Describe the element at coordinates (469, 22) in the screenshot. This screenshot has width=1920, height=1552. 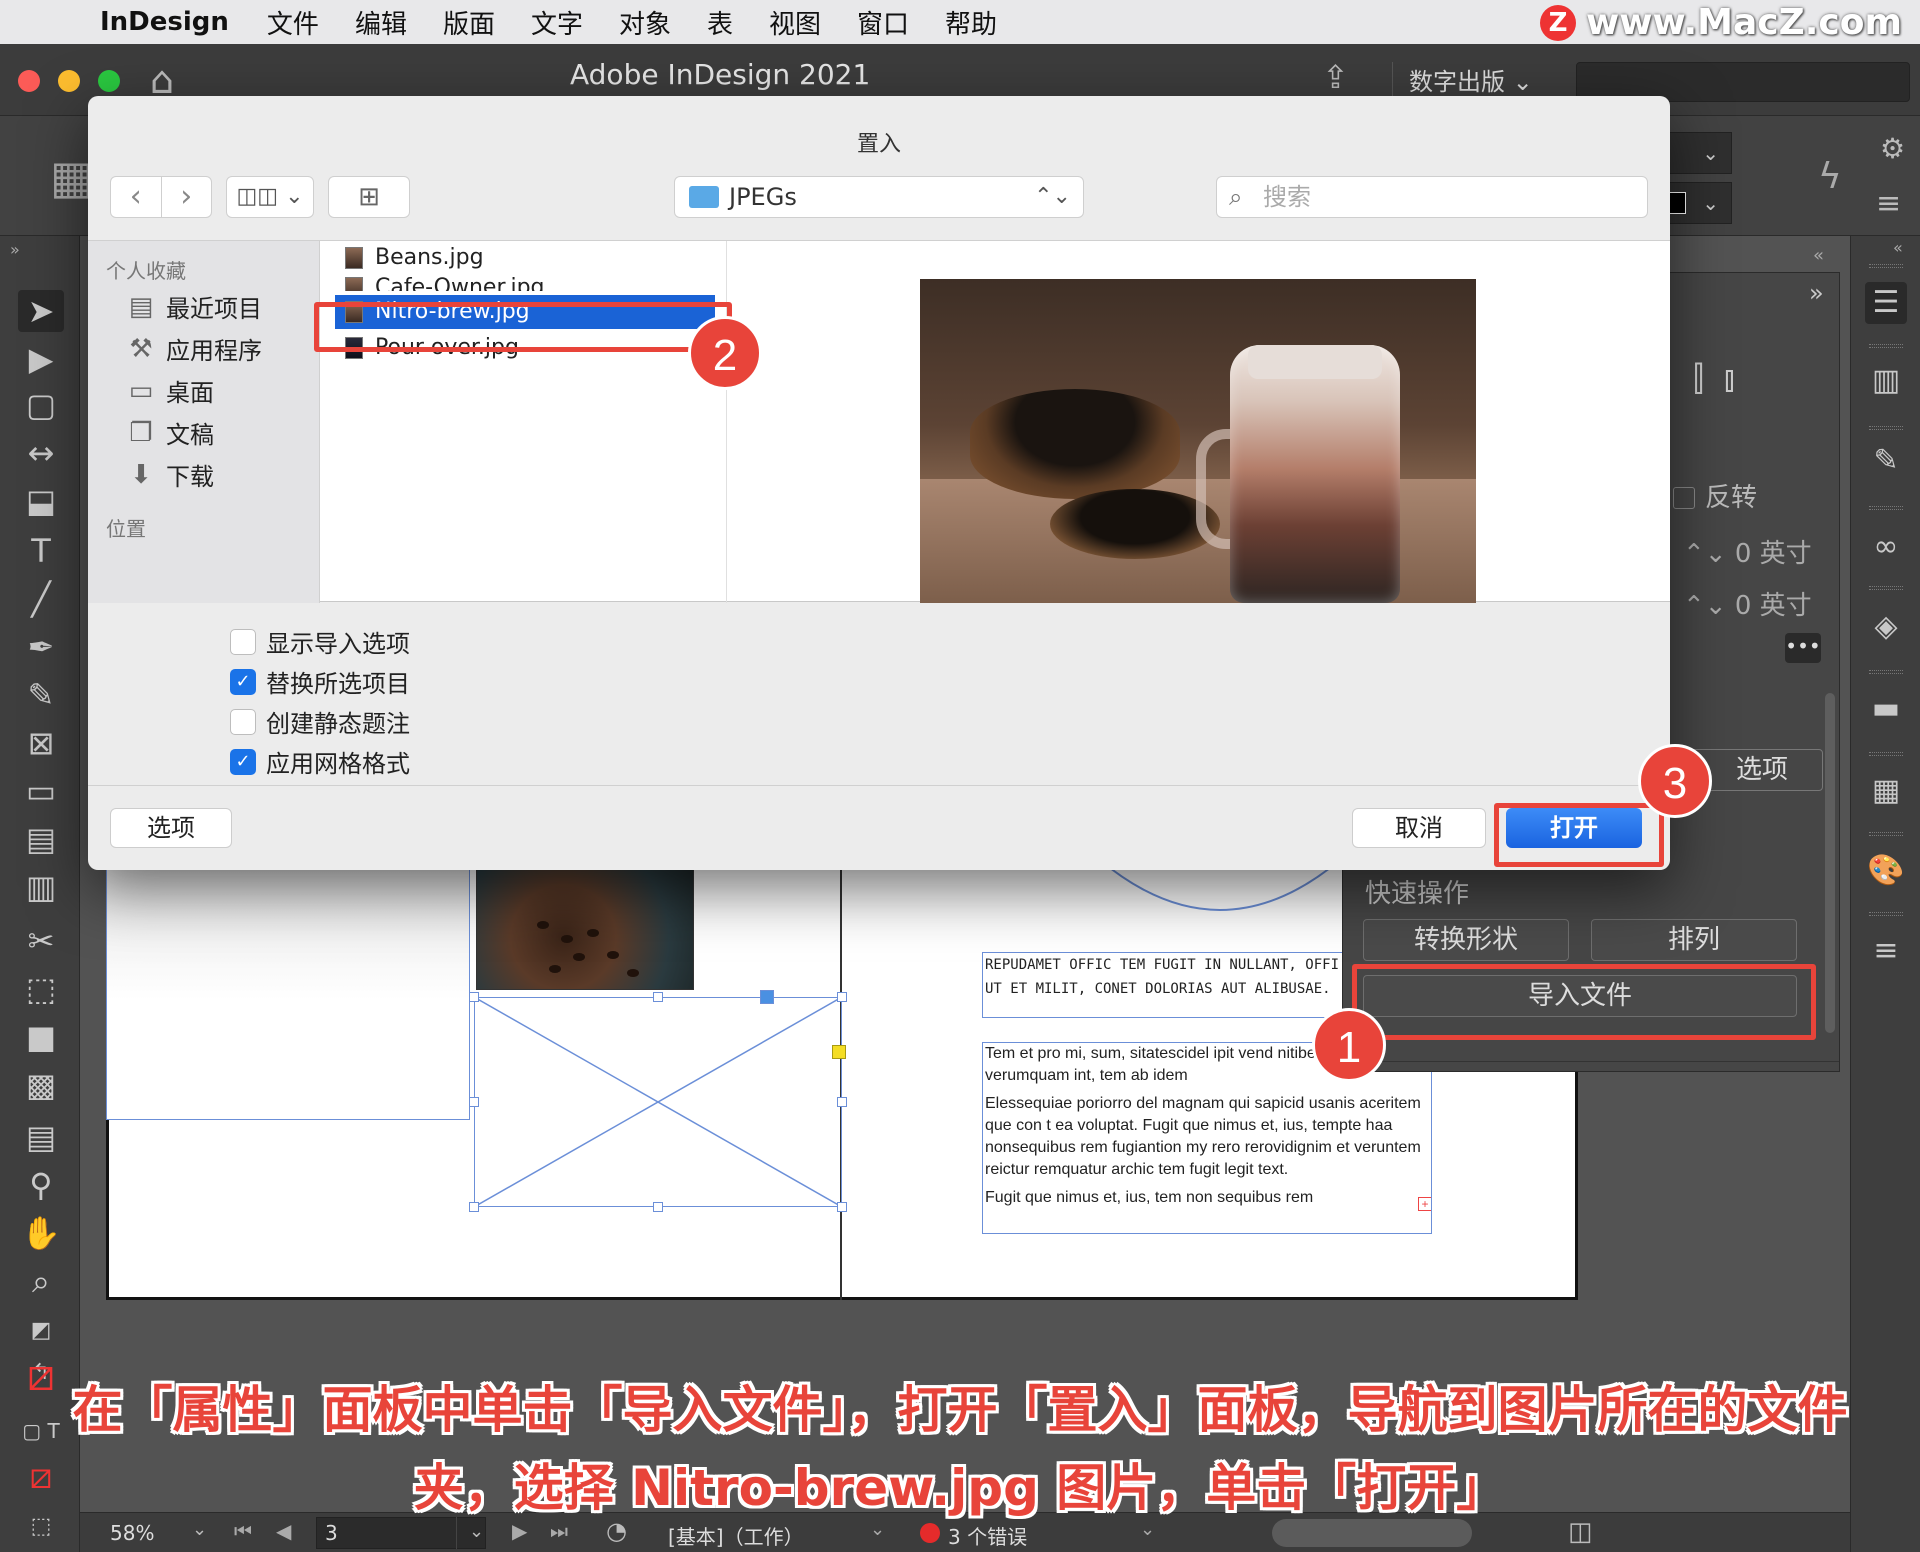
I see `menu-layout: 版面` at that location.